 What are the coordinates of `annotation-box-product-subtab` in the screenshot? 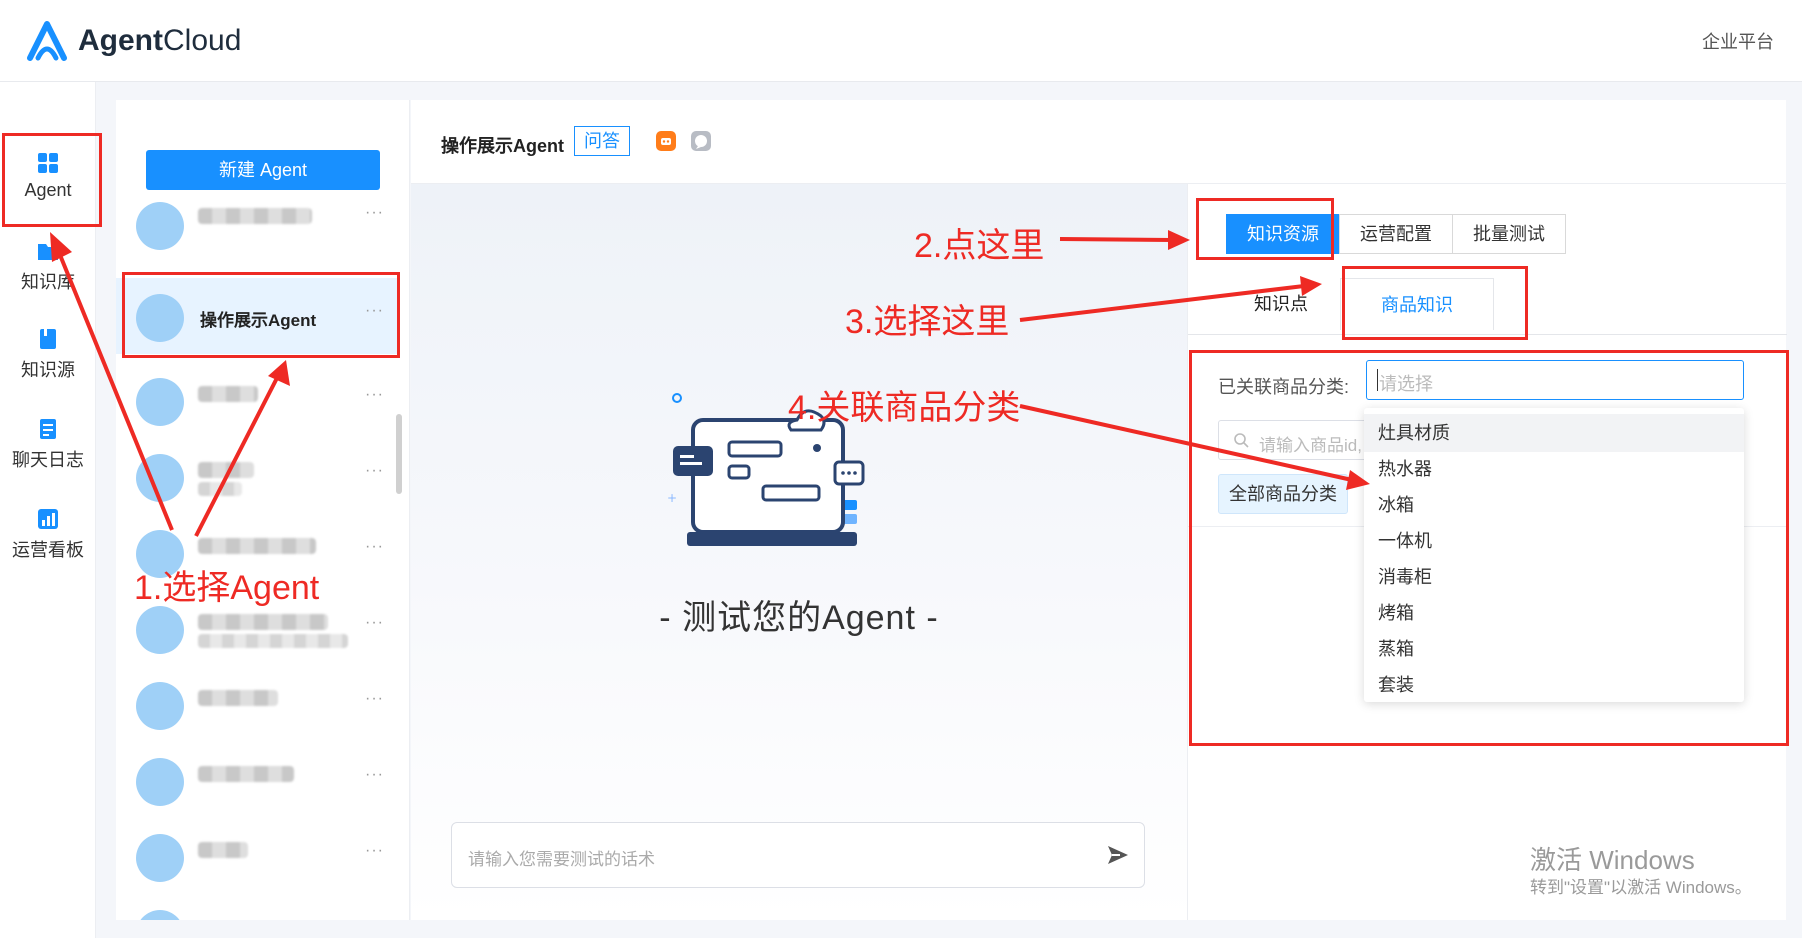 It's located at (1435, 303).